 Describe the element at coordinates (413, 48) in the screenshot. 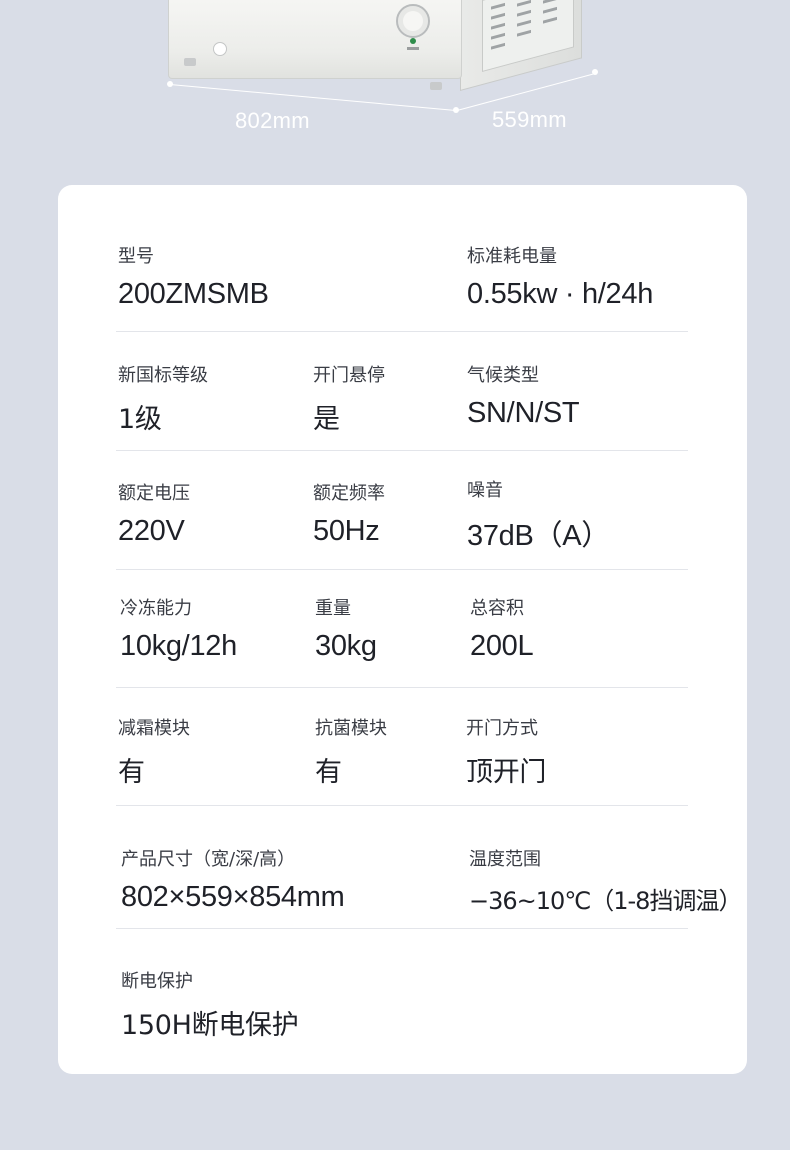

I see `indicator-label-mark` at that location.